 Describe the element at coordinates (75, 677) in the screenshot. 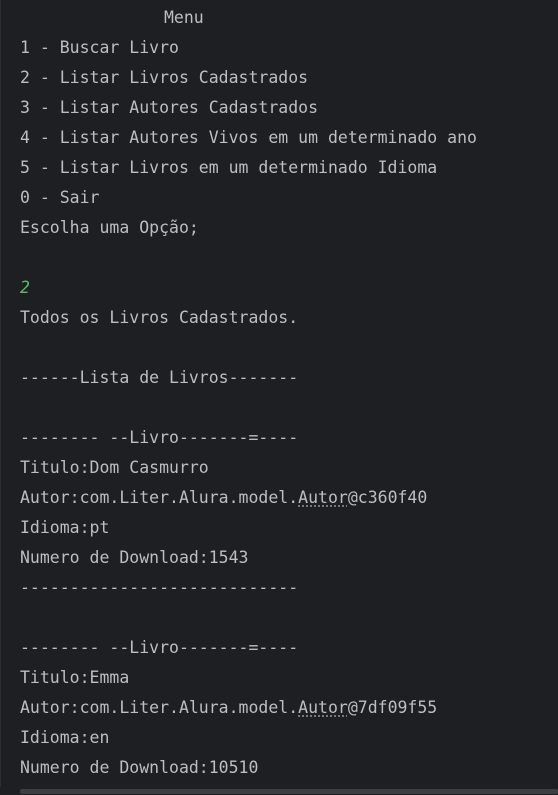

I see `book-title: Titulo:Emma` at that location.